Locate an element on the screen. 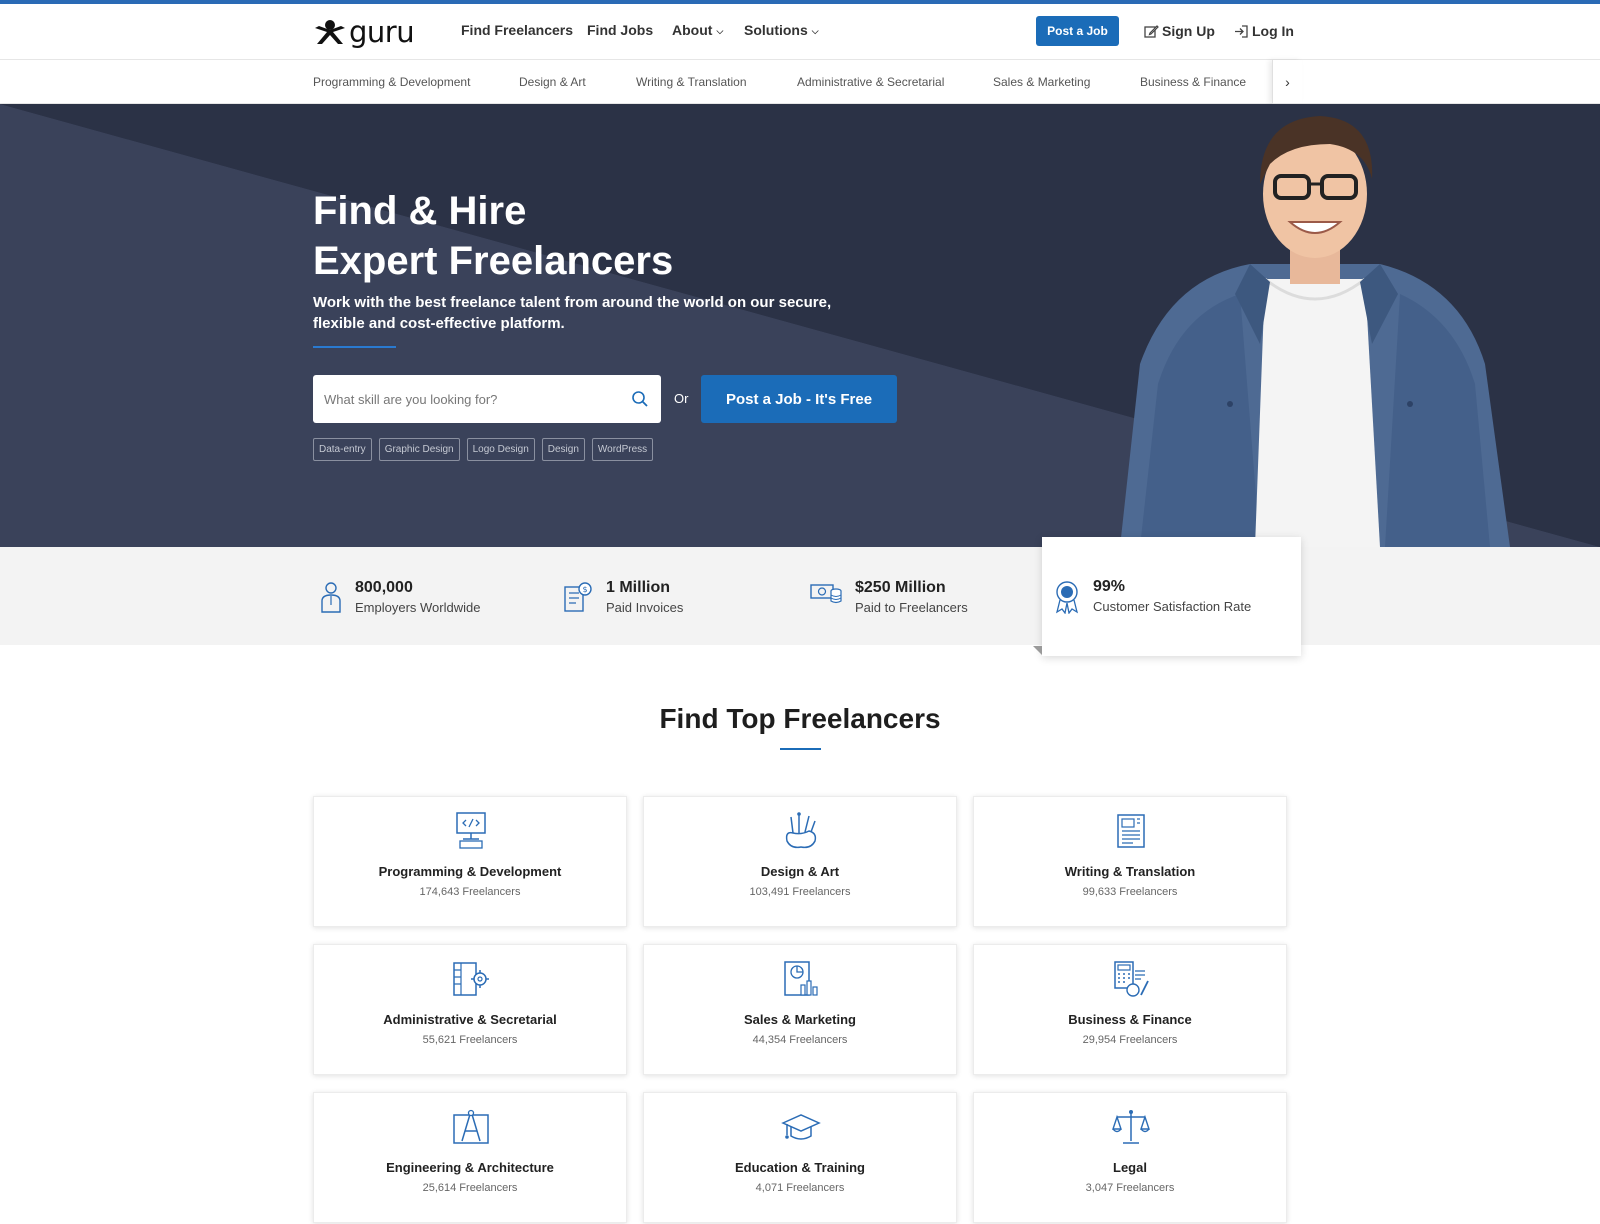  category-title: Business & Finance is located at coordinates (1130, 1019).